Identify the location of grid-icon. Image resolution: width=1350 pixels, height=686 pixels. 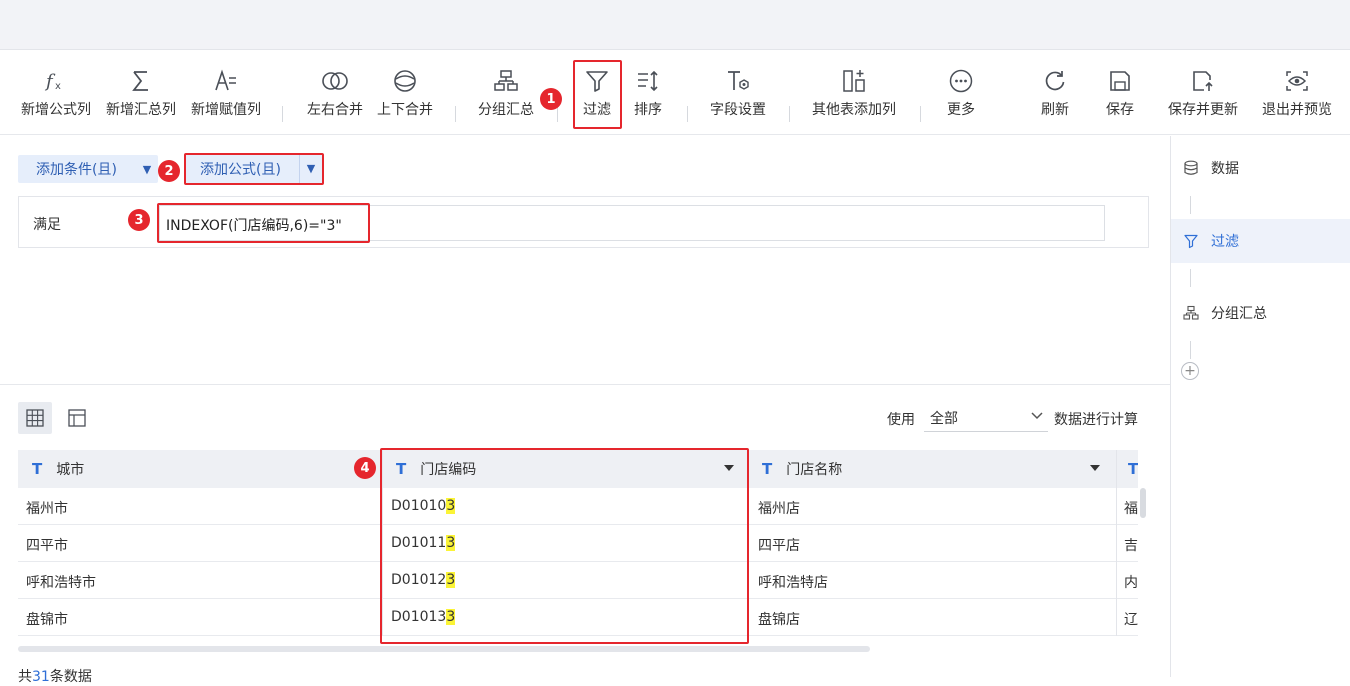
(35, 418).